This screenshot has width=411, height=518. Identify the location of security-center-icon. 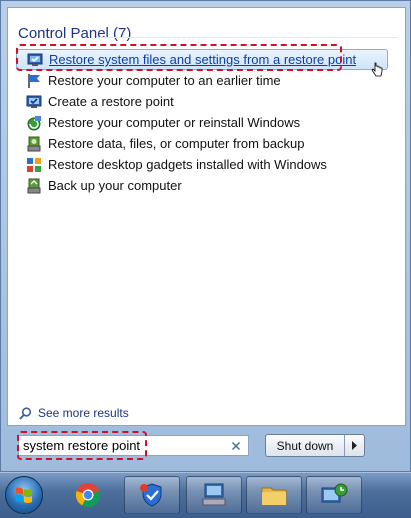
(151, 495).